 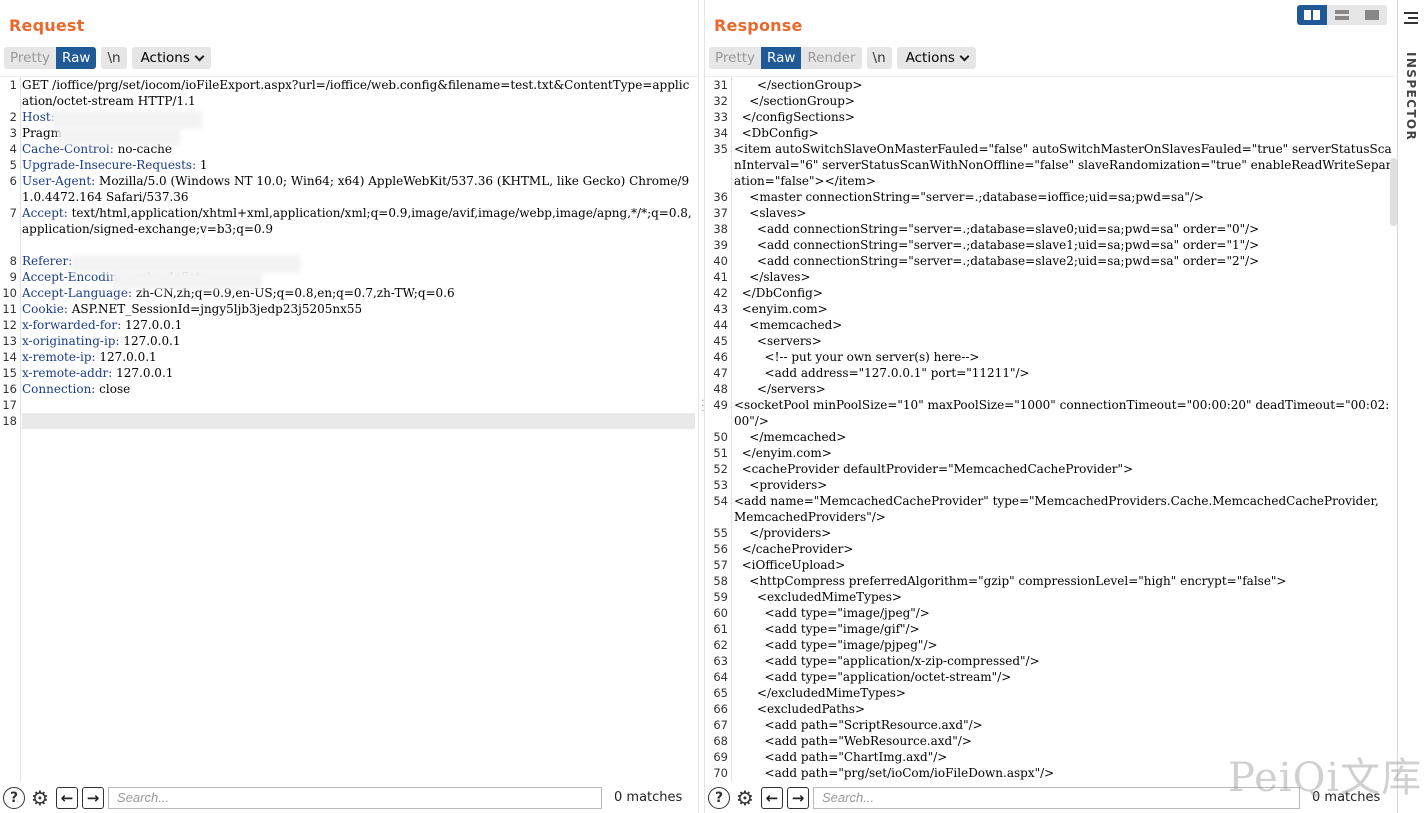 What do you see at coordinates (720, 741) in the screenshot?
I see `line-number: 68` at bounding box center [720, 741].